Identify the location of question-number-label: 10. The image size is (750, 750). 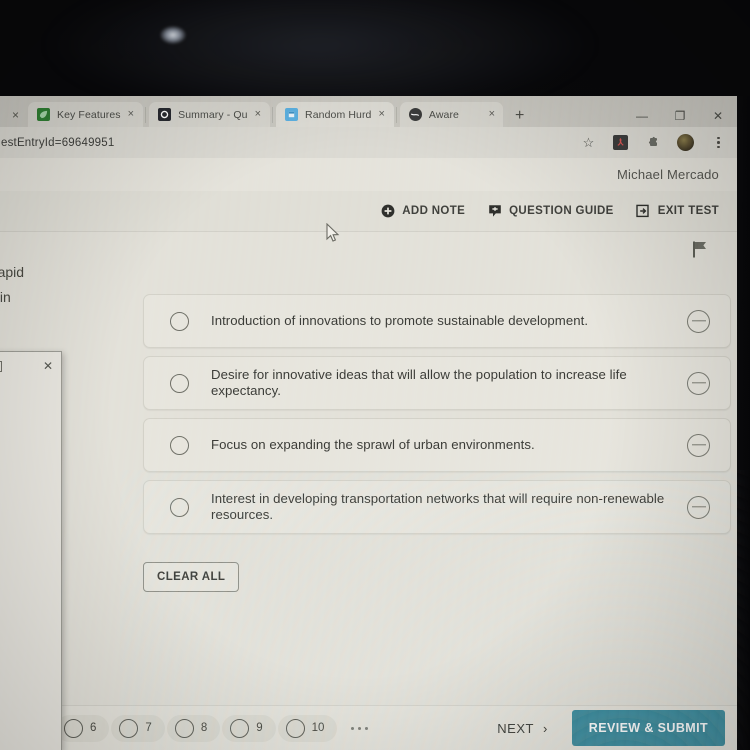
(318, 728).